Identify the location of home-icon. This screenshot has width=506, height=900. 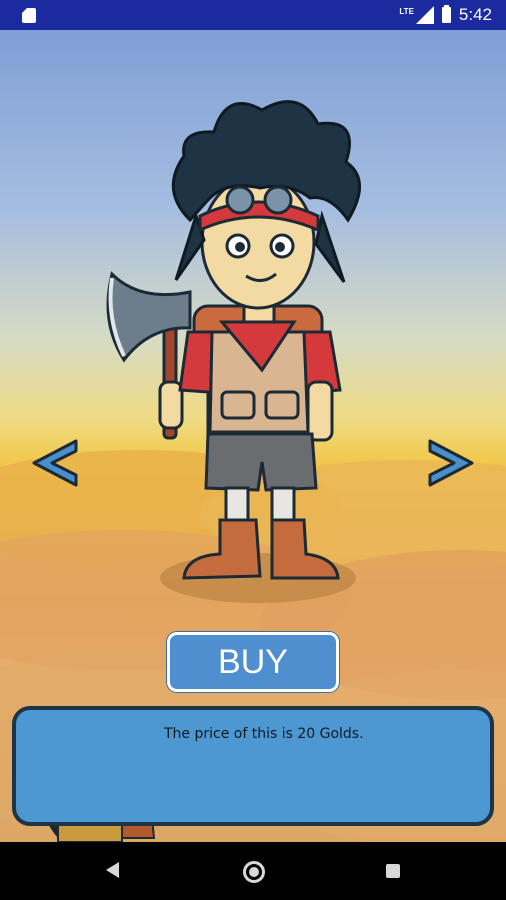
(254, 872).